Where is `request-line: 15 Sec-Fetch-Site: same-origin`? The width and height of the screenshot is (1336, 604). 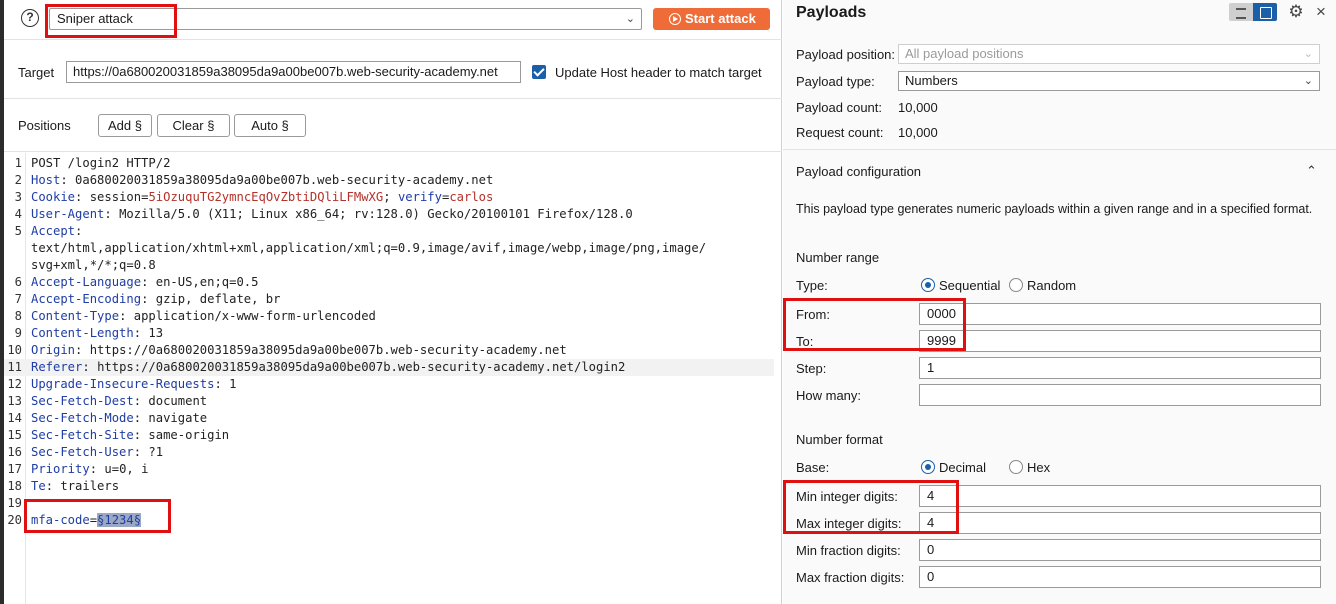 request-line: 15 Sec-Fetch-Site: same-origin is located at coordinates (389, 435).